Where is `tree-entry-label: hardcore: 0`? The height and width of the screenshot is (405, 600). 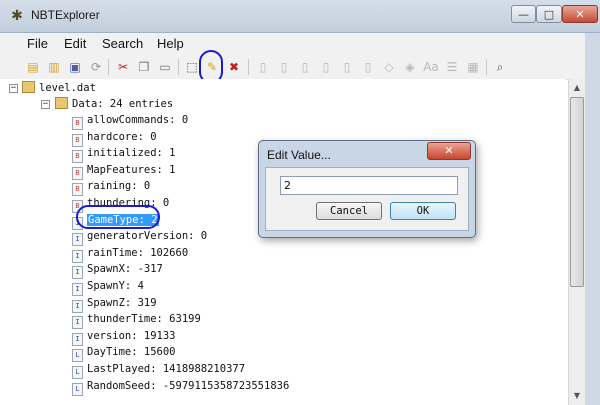 tree-entry-label: hardcore: 0 is located at coordinates (122, 136).